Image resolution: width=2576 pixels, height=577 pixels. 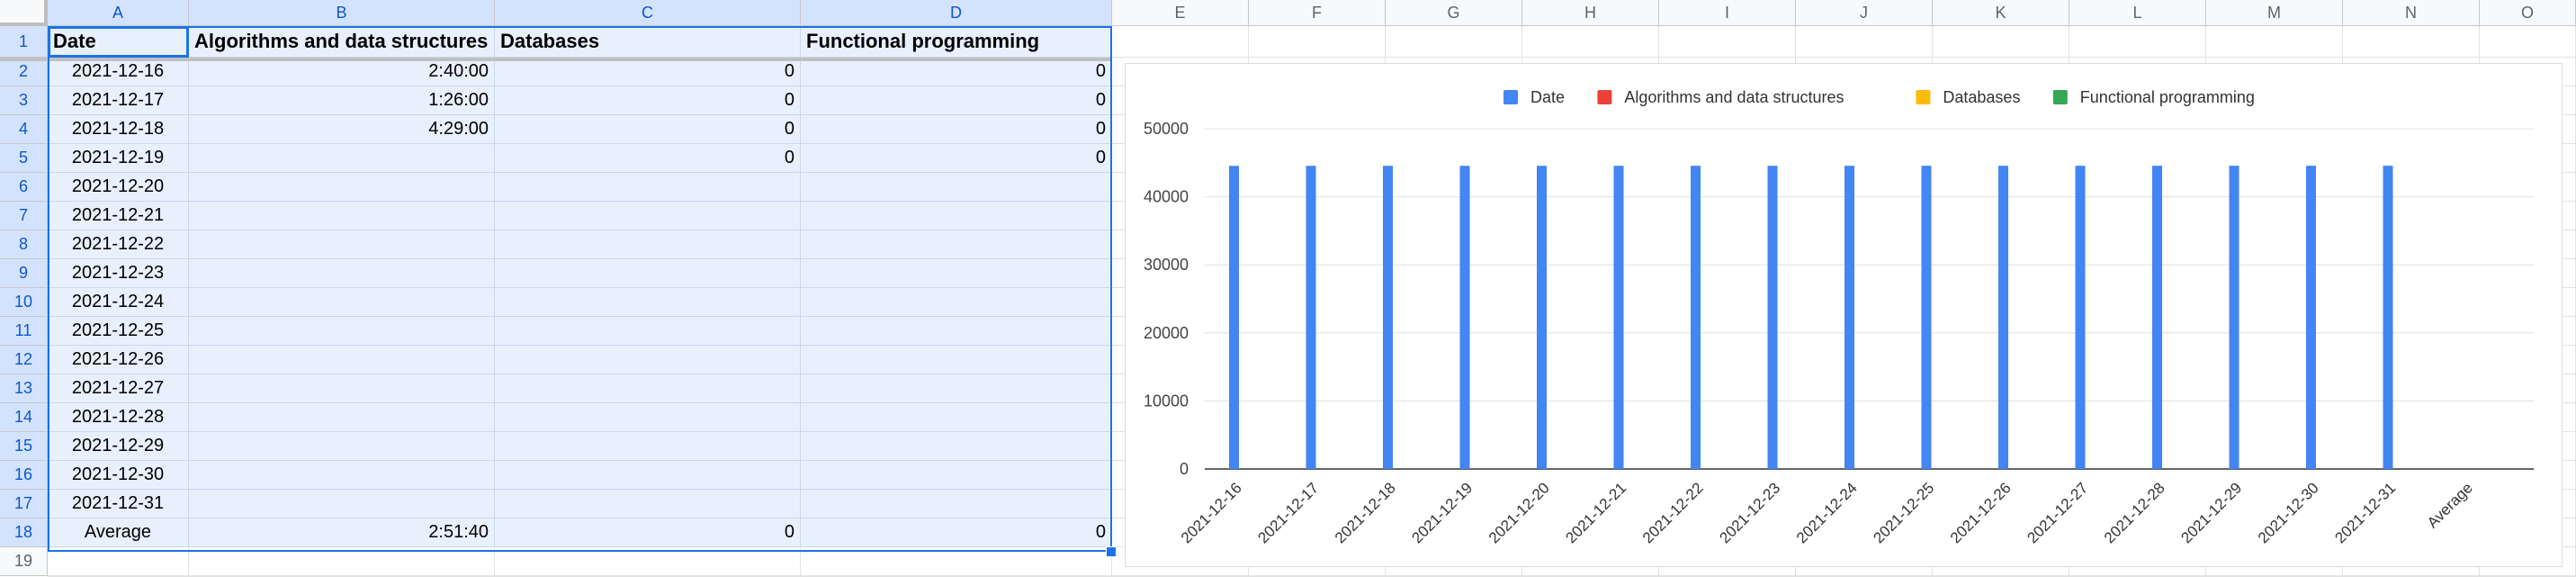 I want to click on table-cell: 2021-12-26, so click(x=119, y=360).